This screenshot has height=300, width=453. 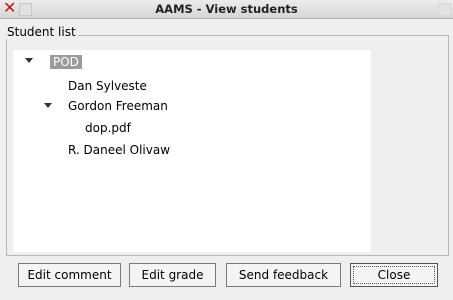 I want to click on edit-comment-button: Edit comment, so click(x=69, y=275).